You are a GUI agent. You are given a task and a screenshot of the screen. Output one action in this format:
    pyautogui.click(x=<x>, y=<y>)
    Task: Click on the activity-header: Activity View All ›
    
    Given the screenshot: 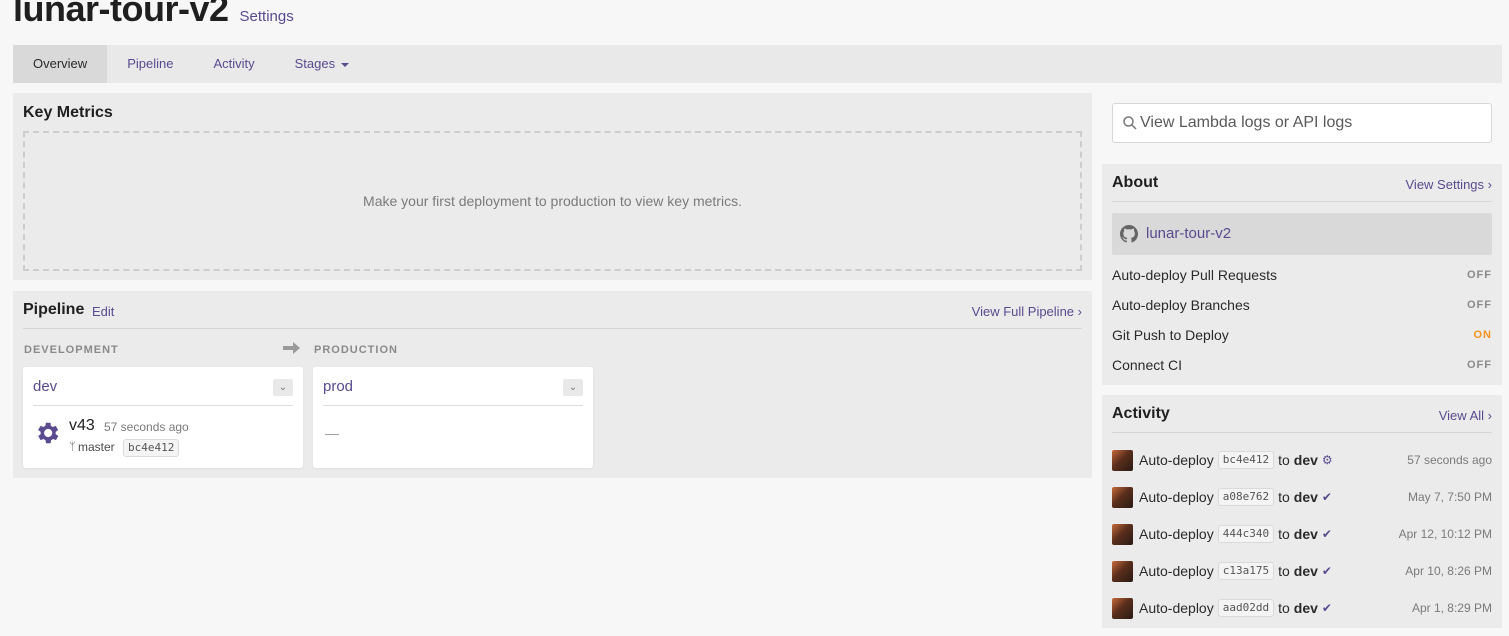 What is the action you would take?
    pyautogui.click(x=1302, y=419)
    